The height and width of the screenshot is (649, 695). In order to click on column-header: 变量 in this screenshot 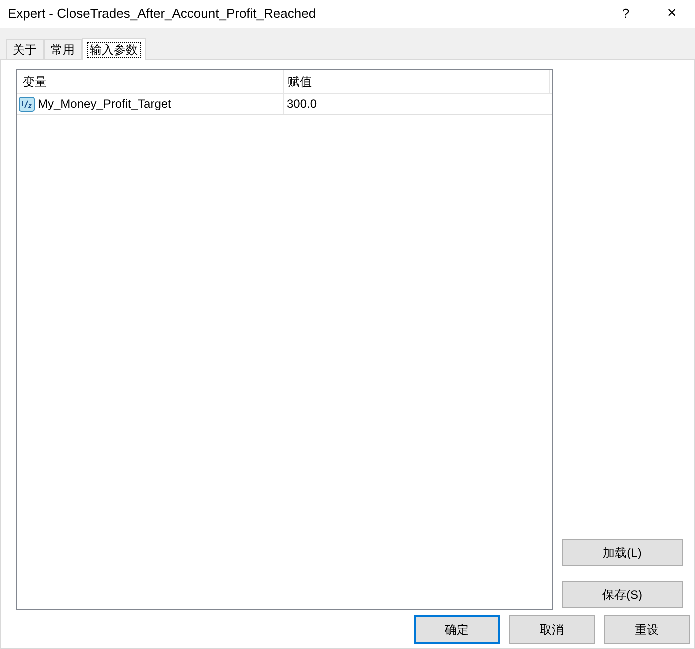, I will do `click(150, 81)`.